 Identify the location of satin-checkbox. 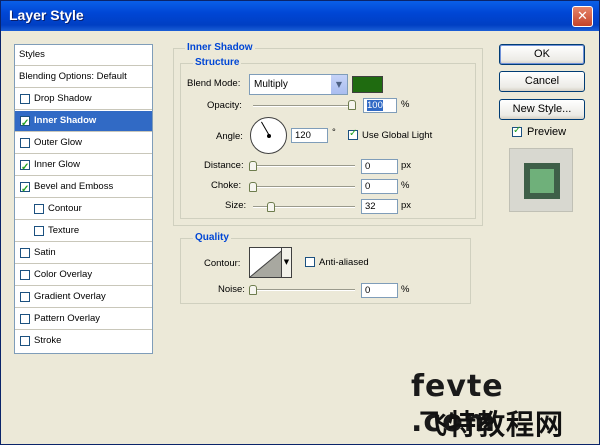
(25, 253).